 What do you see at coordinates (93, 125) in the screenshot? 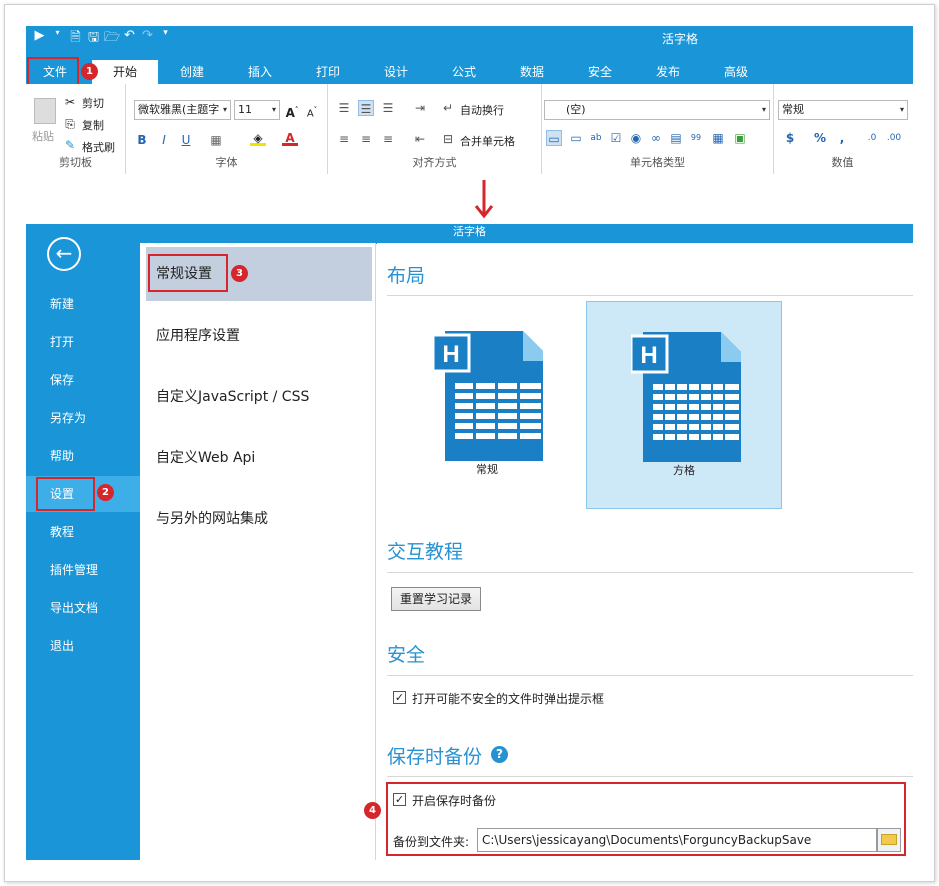
I see `copy-button: 复制` at bounding box center [93, 125].